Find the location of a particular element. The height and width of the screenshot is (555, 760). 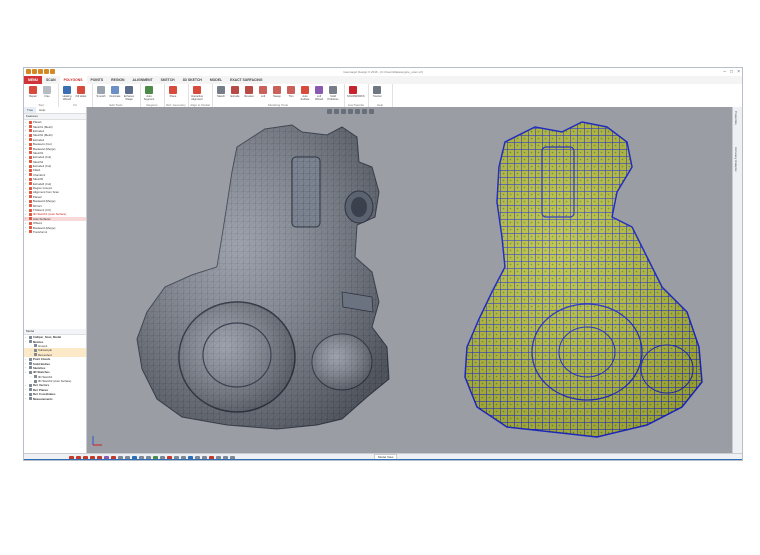

ribbon-tab-exact-surfacing: EXACT SURFACING is located at coordinates (246, 80).